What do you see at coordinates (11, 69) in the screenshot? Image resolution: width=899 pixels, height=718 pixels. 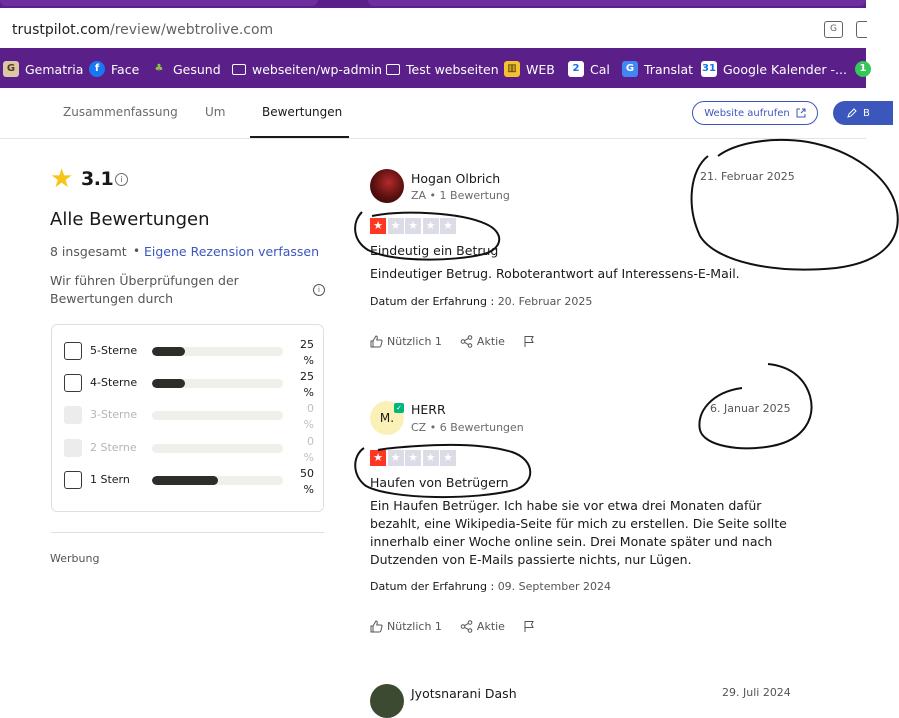 I see `gematria-icon: G` at bounding box center [11, 69].